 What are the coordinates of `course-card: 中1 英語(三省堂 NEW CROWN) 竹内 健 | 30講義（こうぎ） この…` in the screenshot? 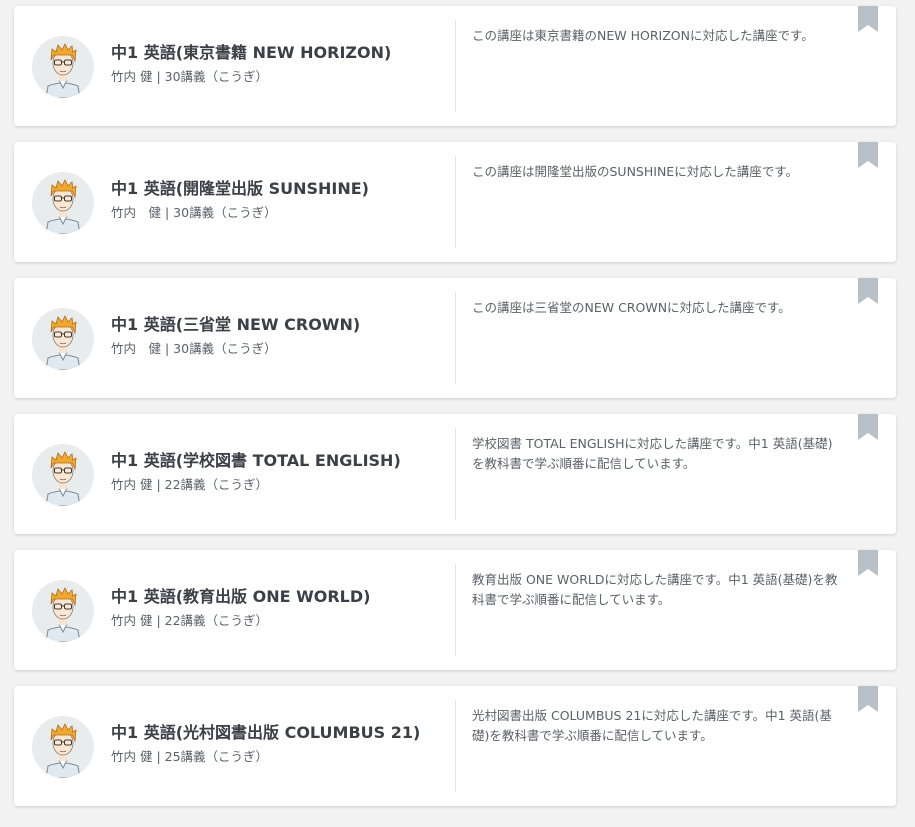 It's located at (455, 338).